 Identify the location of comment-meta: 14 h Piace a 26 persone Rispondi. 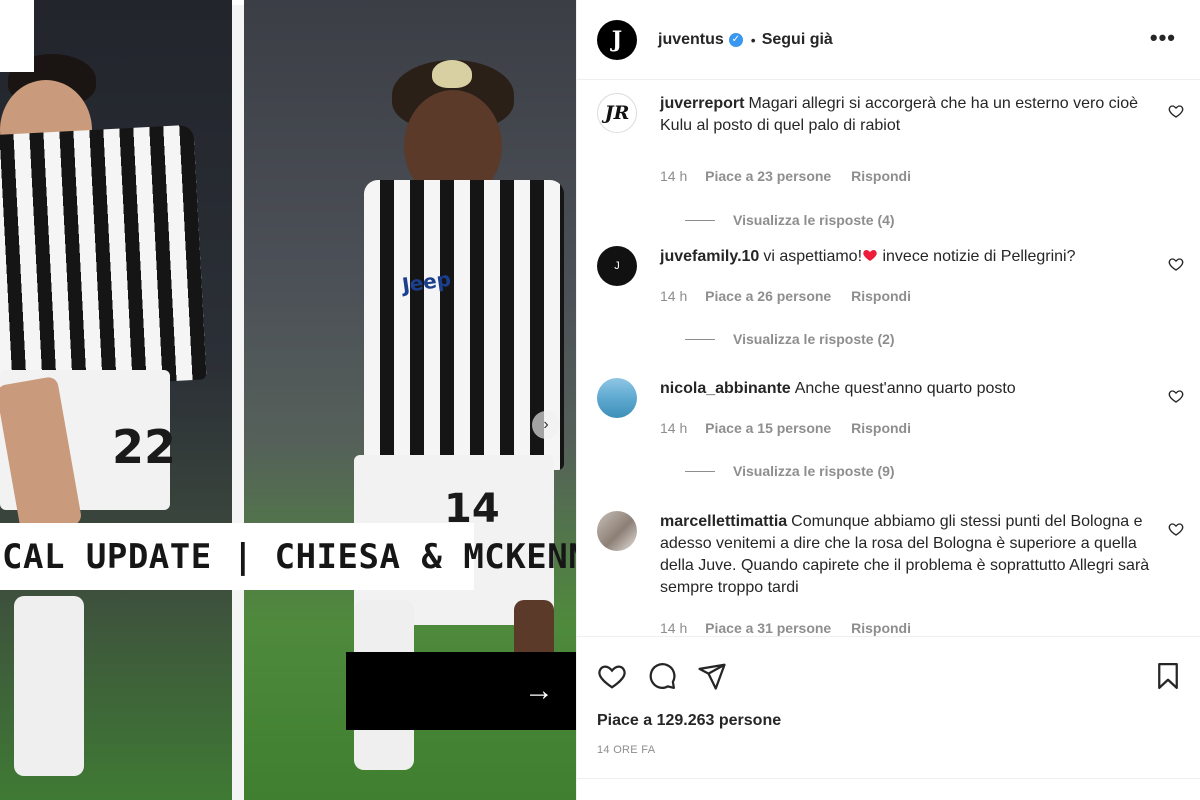
(793, 296).